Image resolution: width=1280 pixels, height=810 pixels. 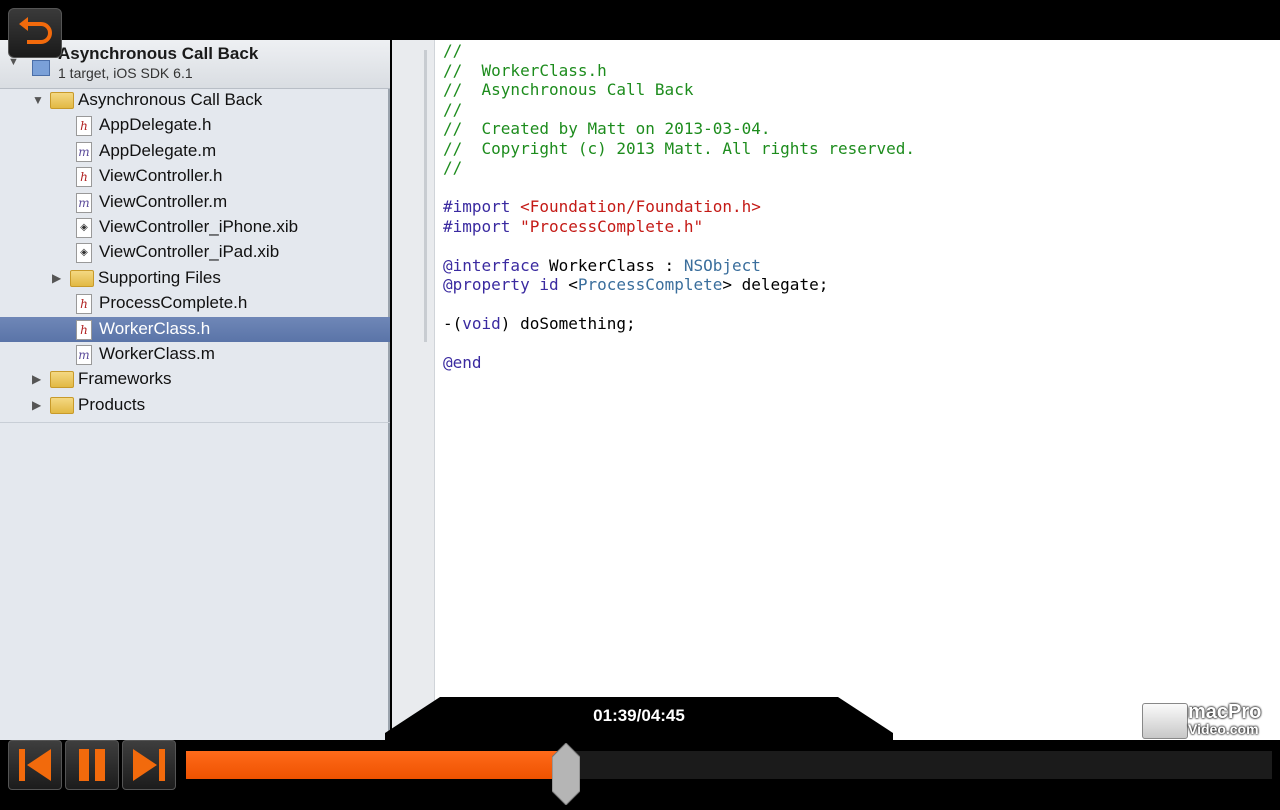 I want to click on xcode-project-icon, so click(x=41, y=68).